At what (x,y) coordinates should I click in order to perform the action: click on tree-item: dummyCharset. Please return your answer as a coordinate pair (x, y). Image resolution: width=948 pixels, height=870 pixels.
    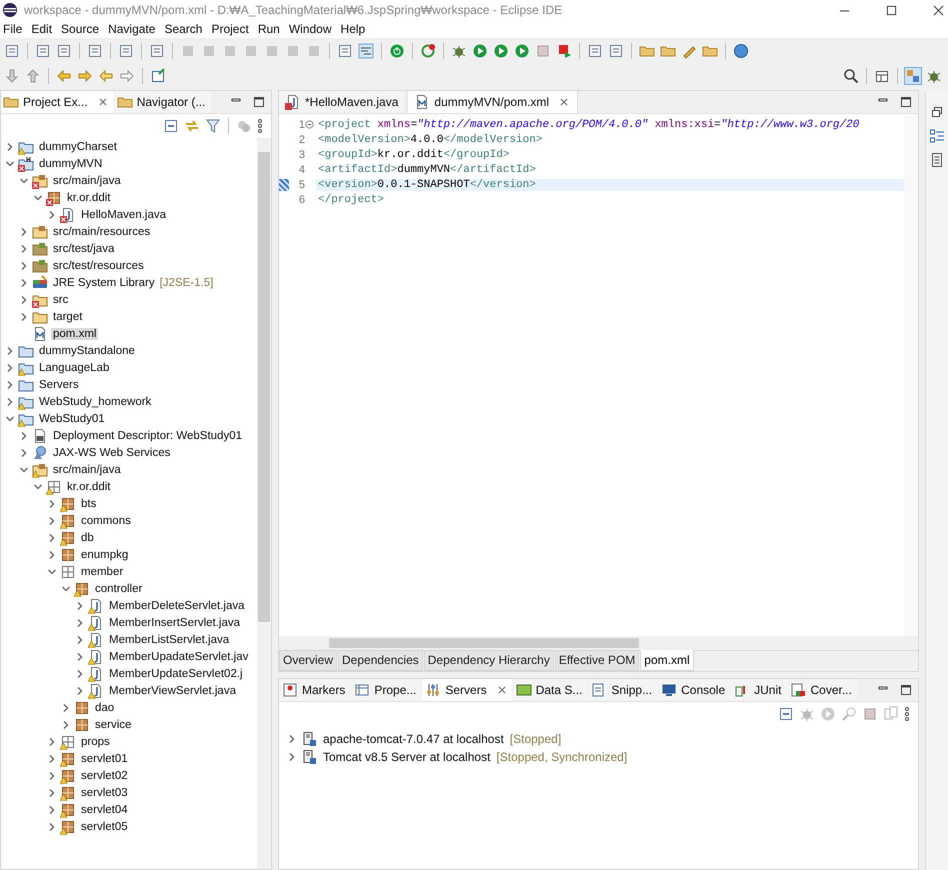
    Looking at the image, I should click on (78, 146).